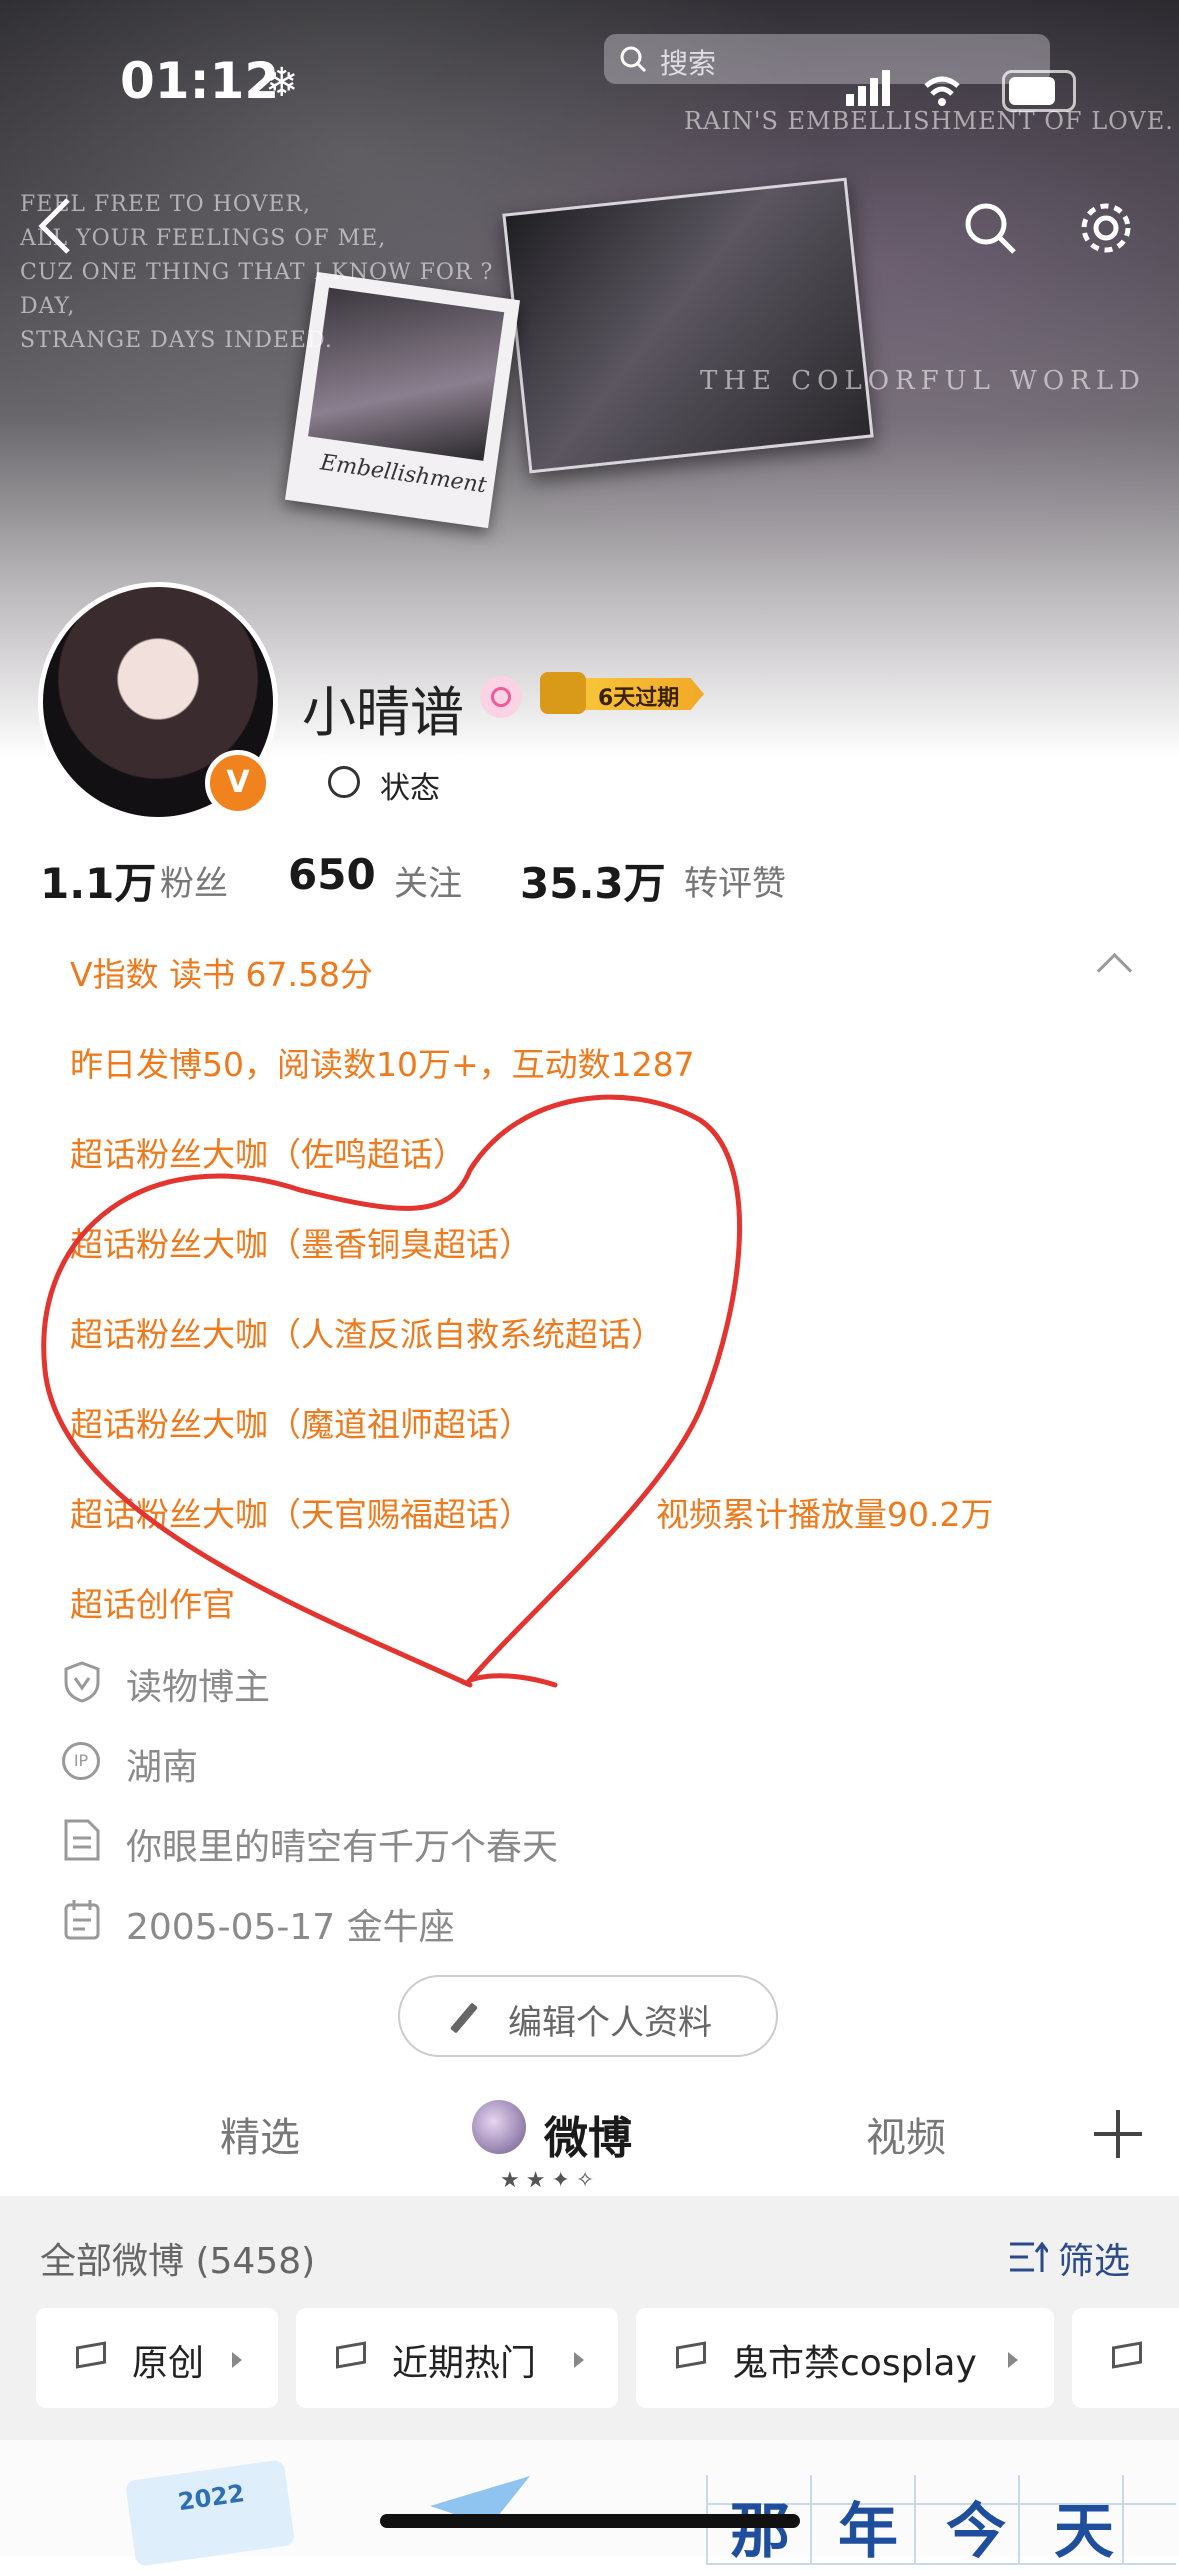  What do you see at coordinates (194, 880) in the screenshot?
I see `followers-label: 粉丝` at bounding box center [194, 880].